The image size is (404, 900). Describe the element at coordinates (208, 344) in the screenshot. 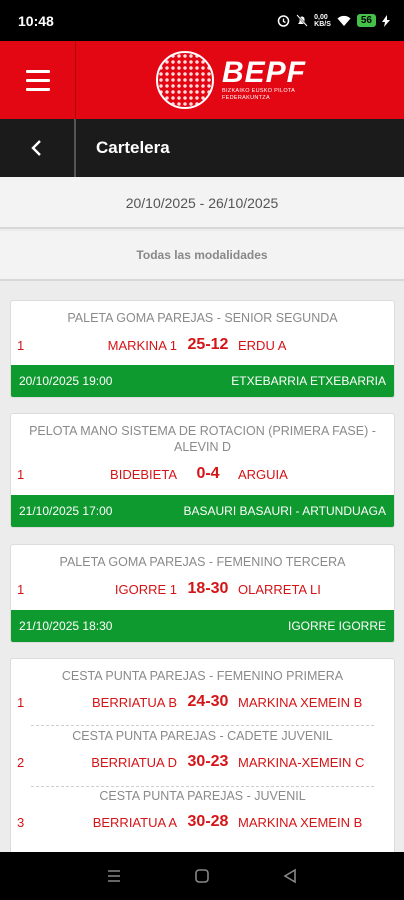

I see `match-score: 25-12` at that location.